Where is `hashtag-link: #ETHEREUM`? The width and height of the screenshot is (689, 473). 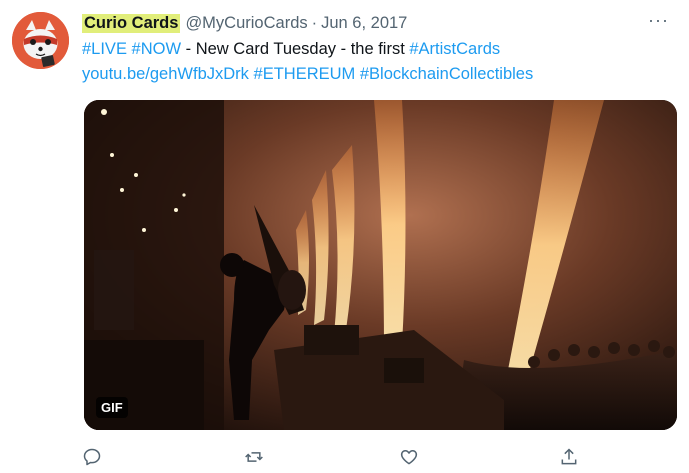 hashtag-link: #ETHEREUM is located at coordinates (305, 74).